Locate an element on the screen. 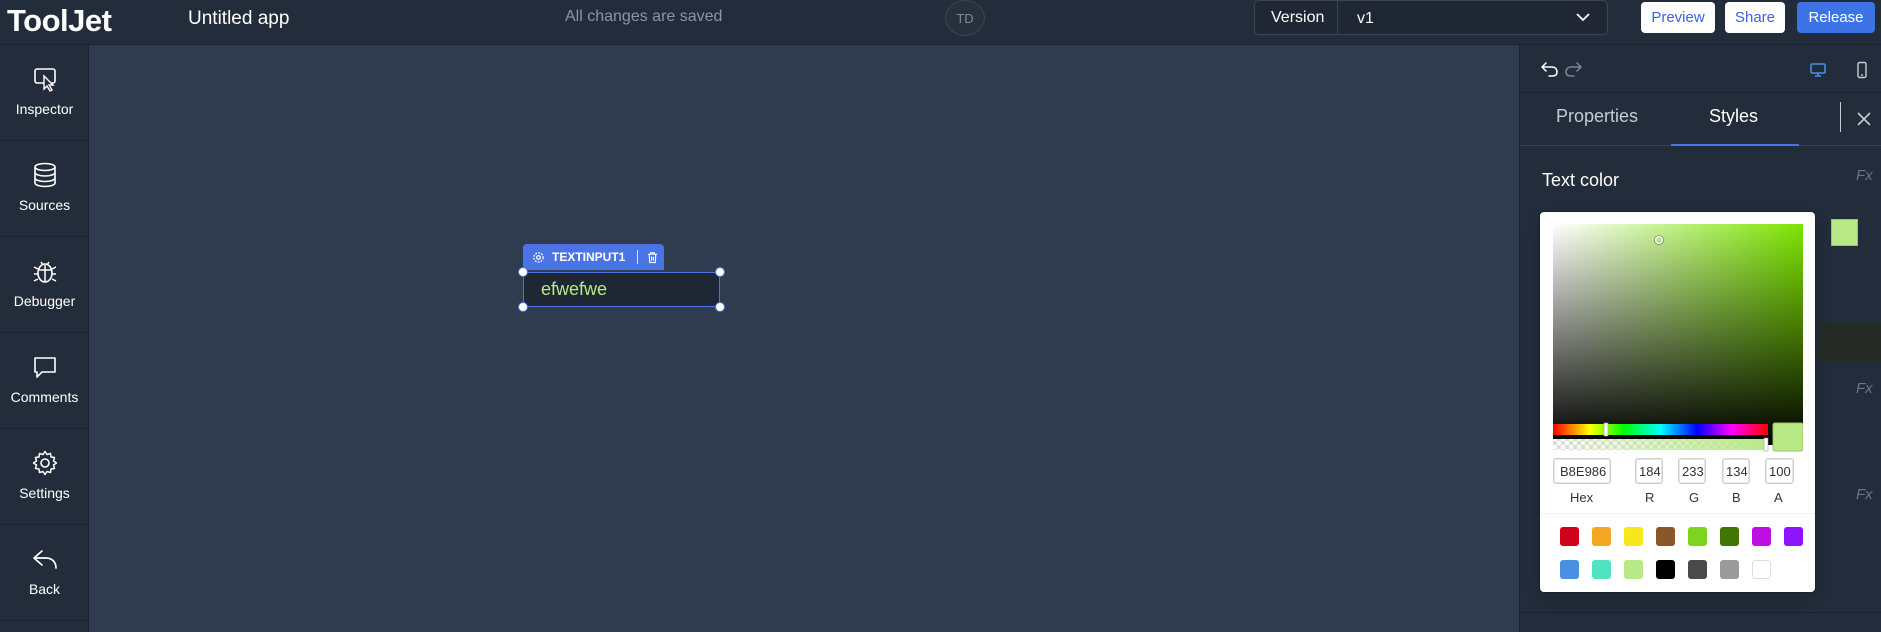 The width and height of the screenshot is (1881, 632). database-icon is located at coordinates (44, 175).